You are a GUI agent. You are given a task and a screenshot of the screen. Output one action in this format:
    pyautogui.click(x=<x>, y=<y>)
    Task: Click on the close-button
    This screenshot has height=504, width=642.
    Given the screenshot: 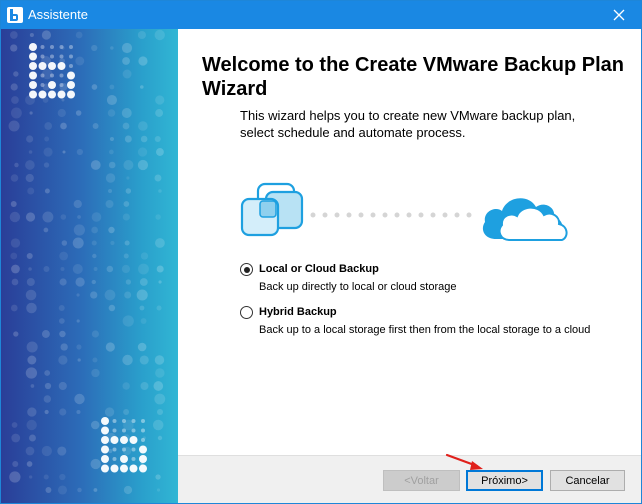 What is the action you would take?
    pyautogui.click(x=619, y=15)
    